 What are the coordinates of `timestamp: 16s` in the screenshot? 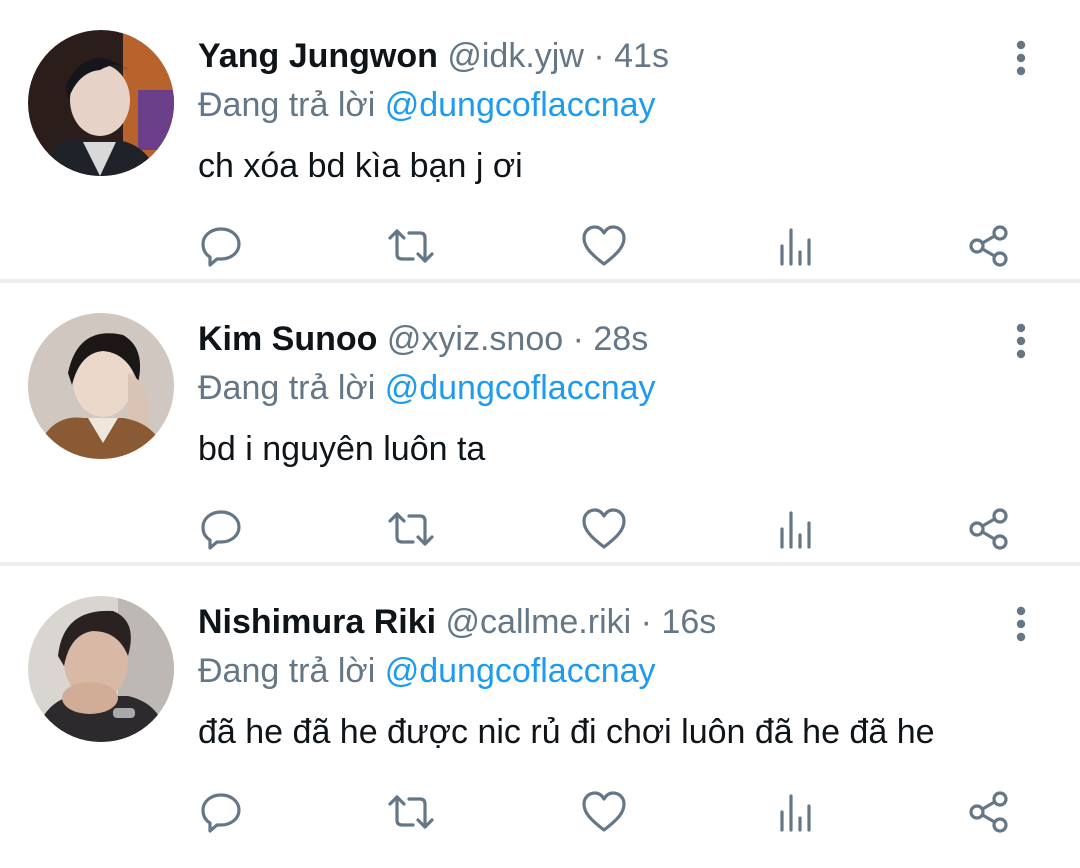 It's located at (688, 622).